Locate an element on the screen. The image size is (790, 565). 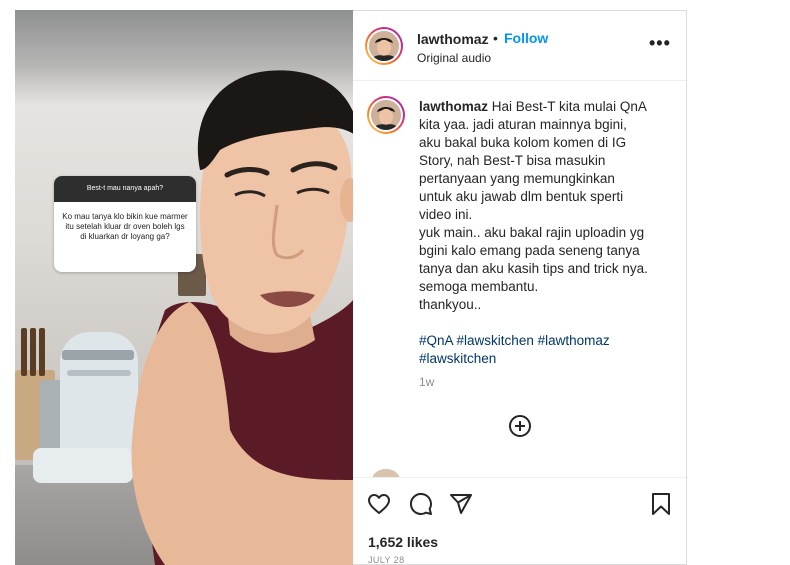
caption-text: thankyou.. is located at coordinates (450, 304).